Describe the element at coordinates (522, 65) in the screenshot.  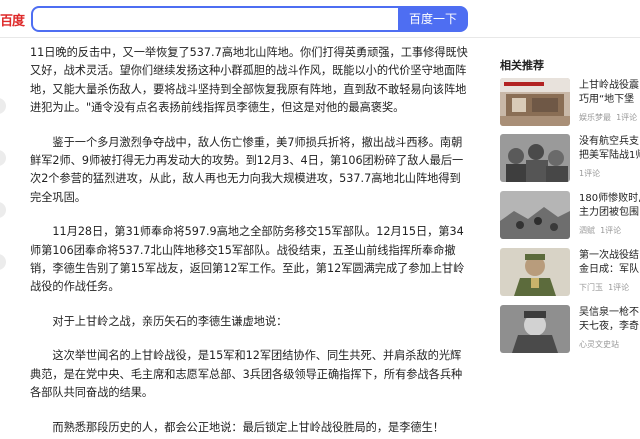
I see `related-title: 相关推荐` at that location.